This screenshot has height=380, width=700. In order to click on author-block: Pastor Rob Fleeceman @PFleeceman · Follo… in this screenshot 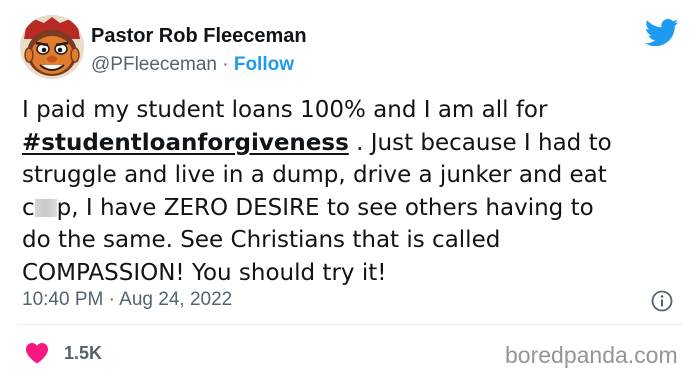, I will do `click(199, 50)`.